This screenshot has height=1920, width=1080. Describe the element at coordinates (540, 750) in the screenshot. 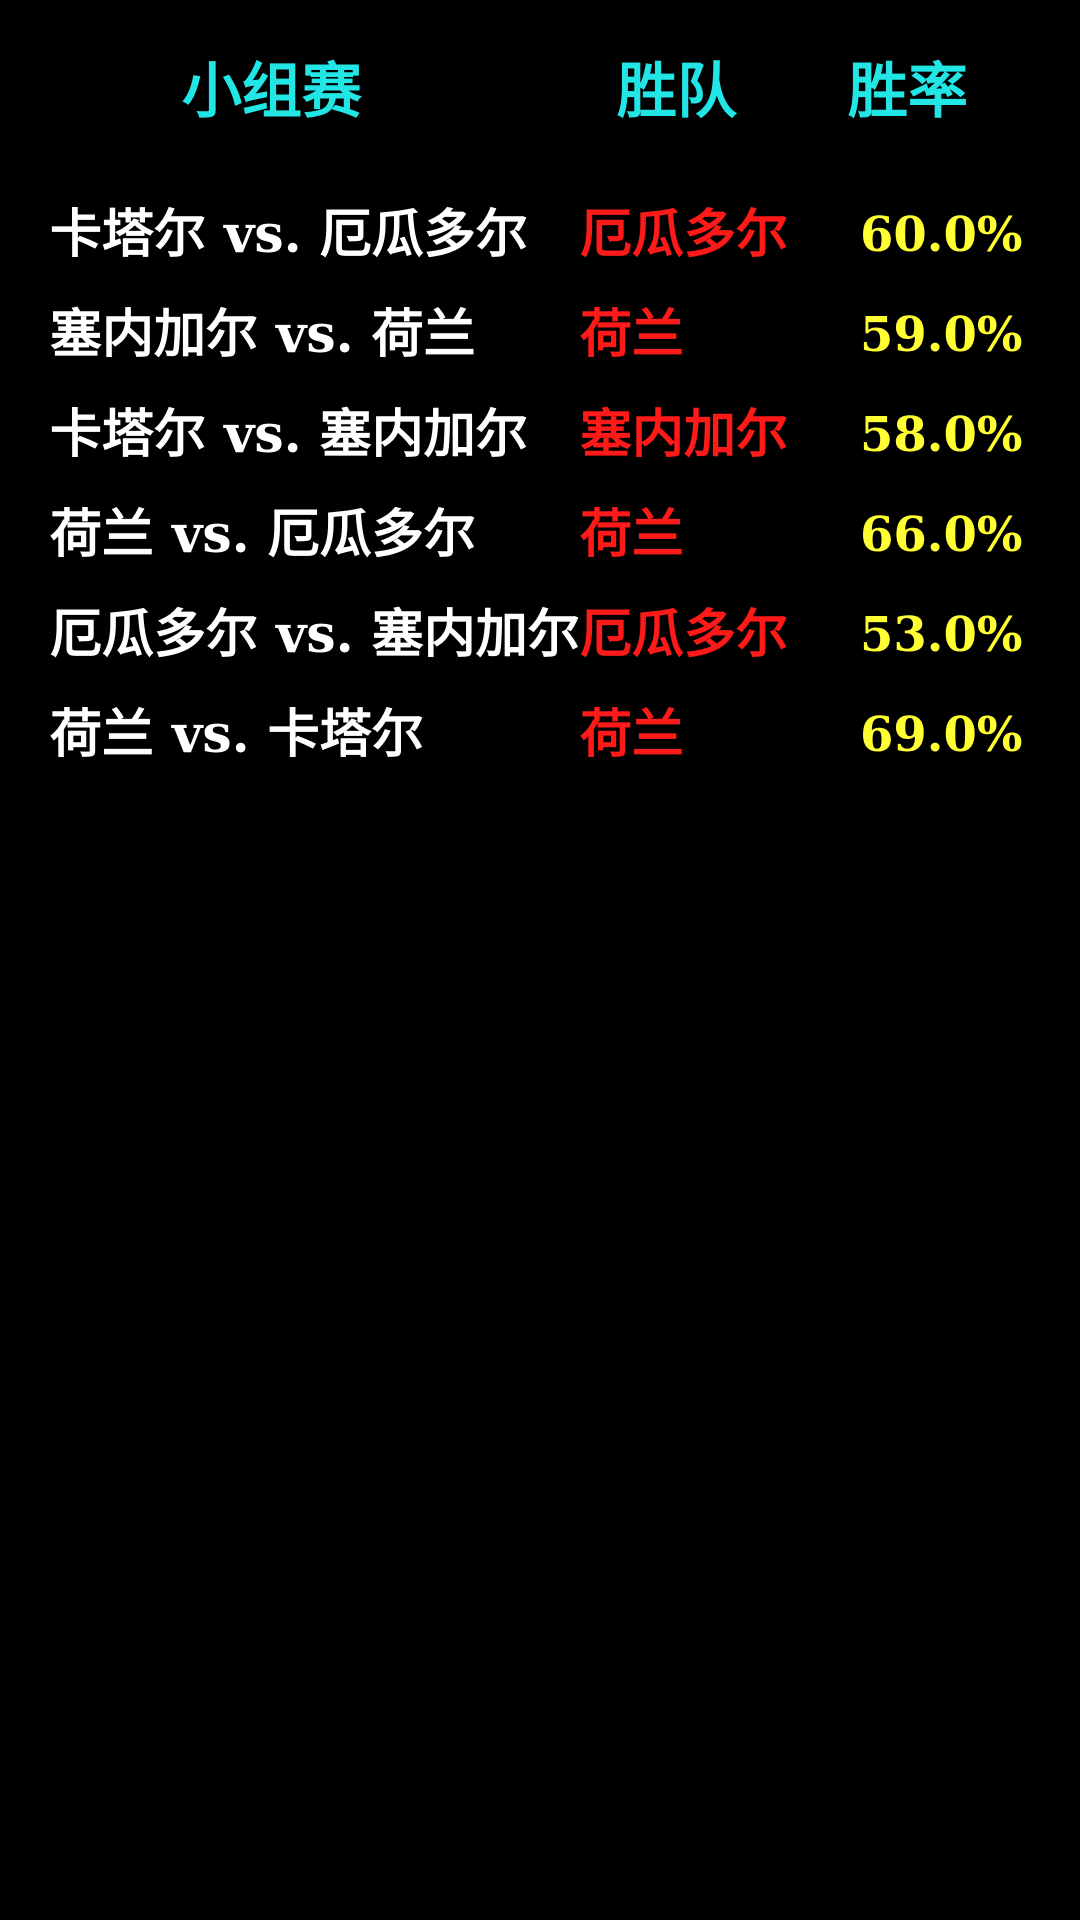

I see `table-row: 荷兰 vs. 卡塔尔 荷兰 69.0%` at that location.